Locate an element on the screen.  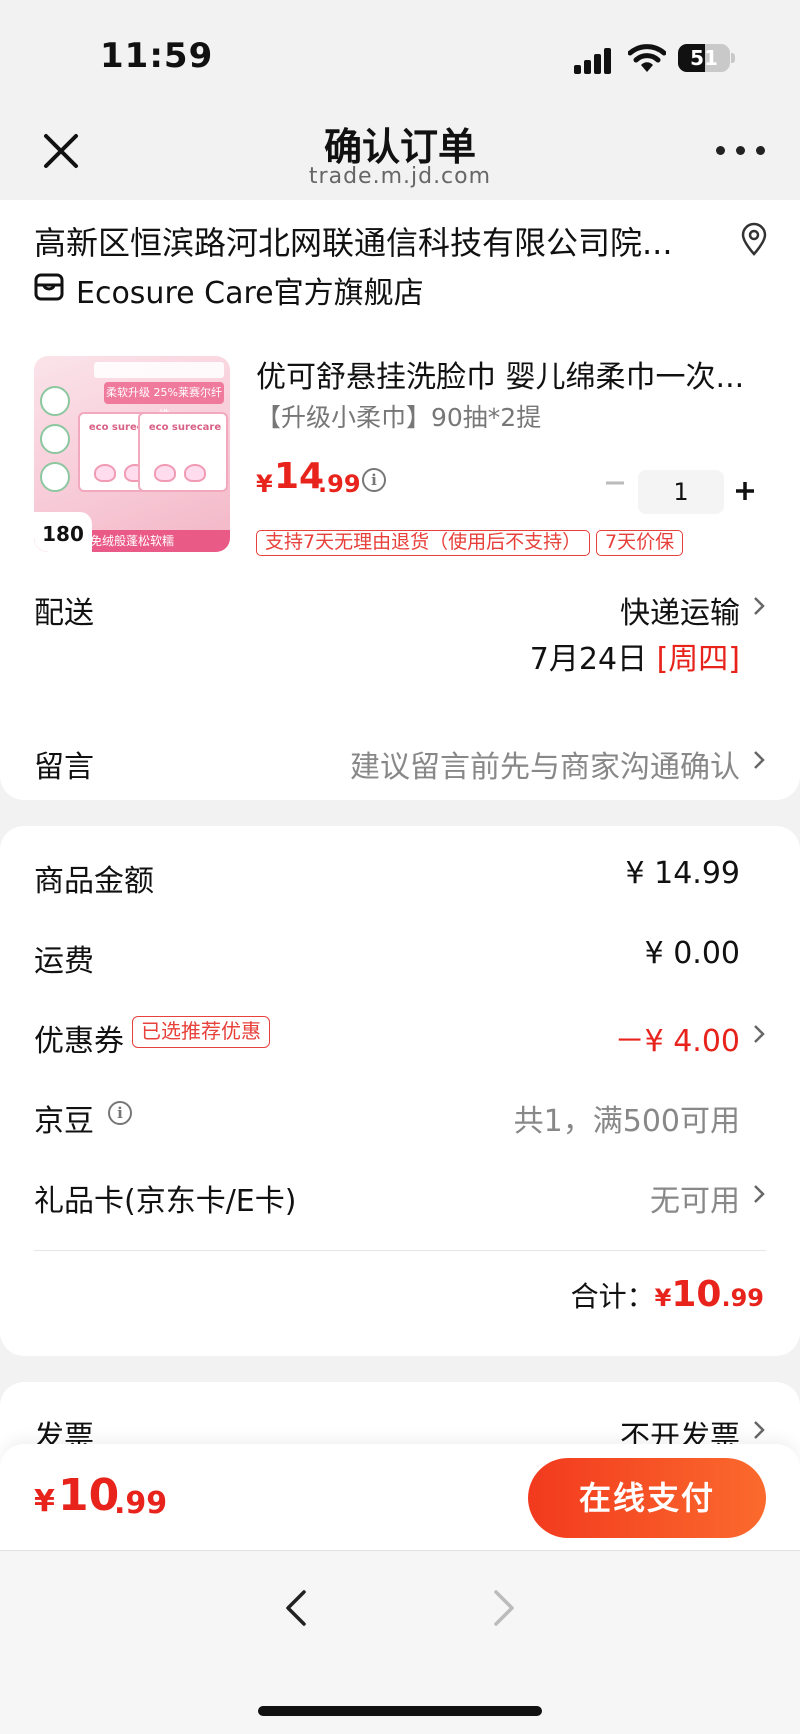
summary-total: 合计：¥10.99 is located at coordinates (667, 1294).